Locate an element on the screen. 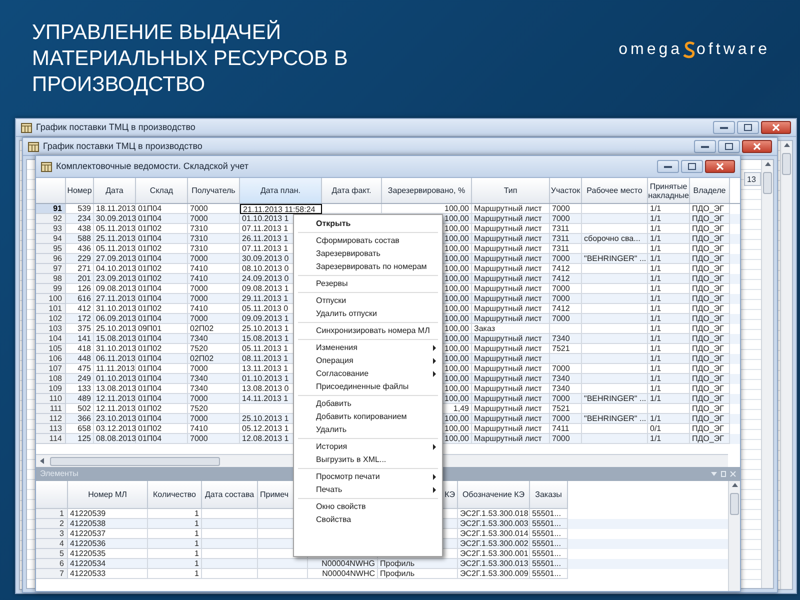 This screenshot has width=800, height=600. row-number-cell: 108 is located at coordinates (51, 379).